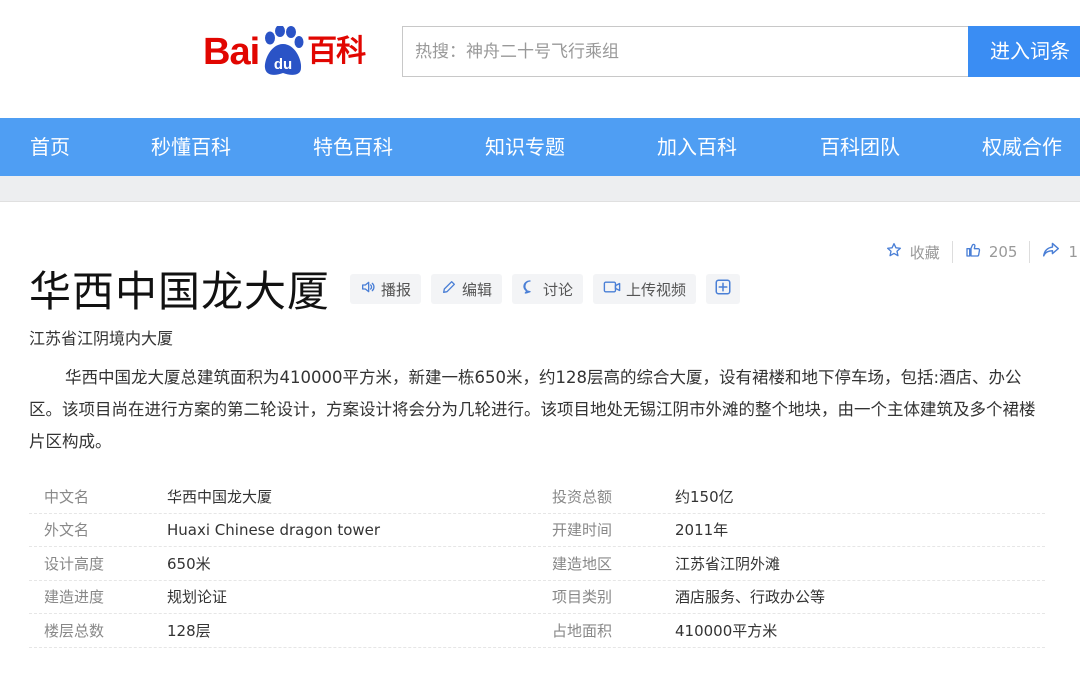  Describe the element at coordinates (189, 563) in the screenshot. I see `info-value: 650米` at that location.